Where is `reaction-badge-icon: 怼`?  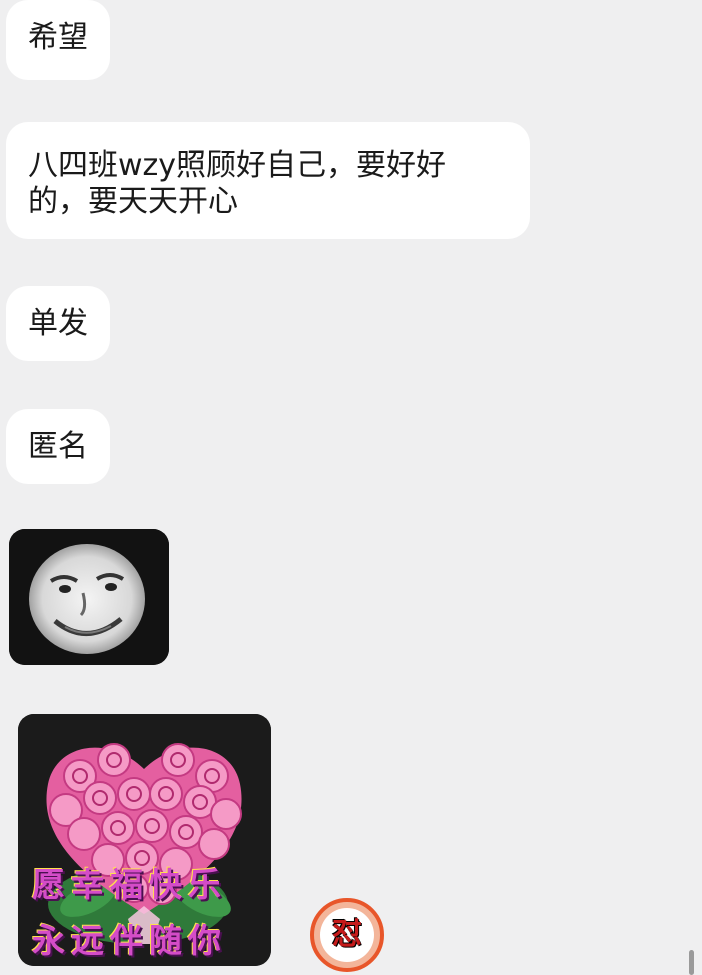
reaction-badge-icon: 怼 is located at coordinates (347, 935).